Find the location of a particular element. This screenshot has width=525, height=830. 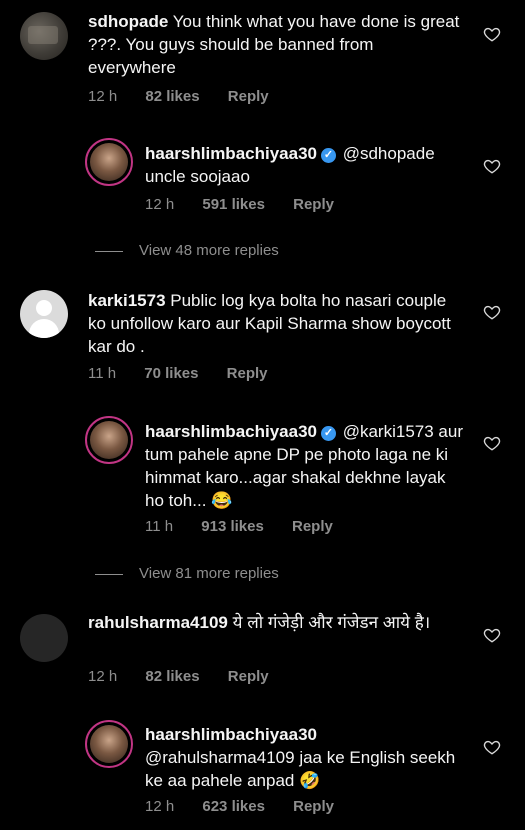

comment-meta: 11 h 913 likes Reply is located at coordinates (251, 526).